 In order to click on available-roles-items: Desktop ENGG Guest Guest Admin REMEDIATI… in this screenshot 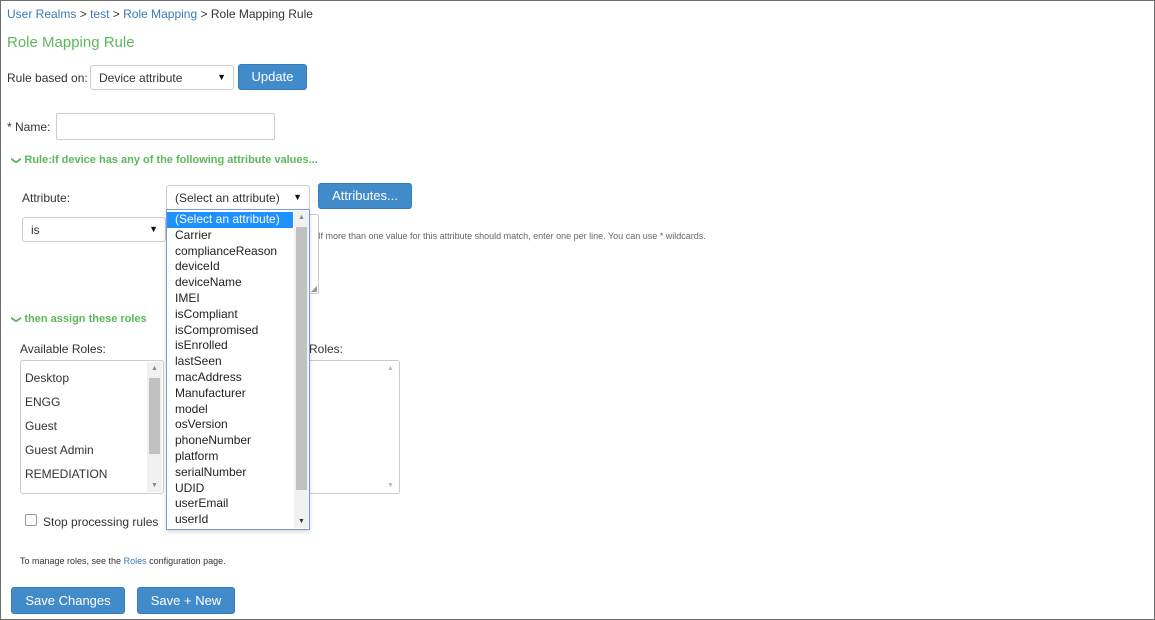, I will do `click(84, 426)`.